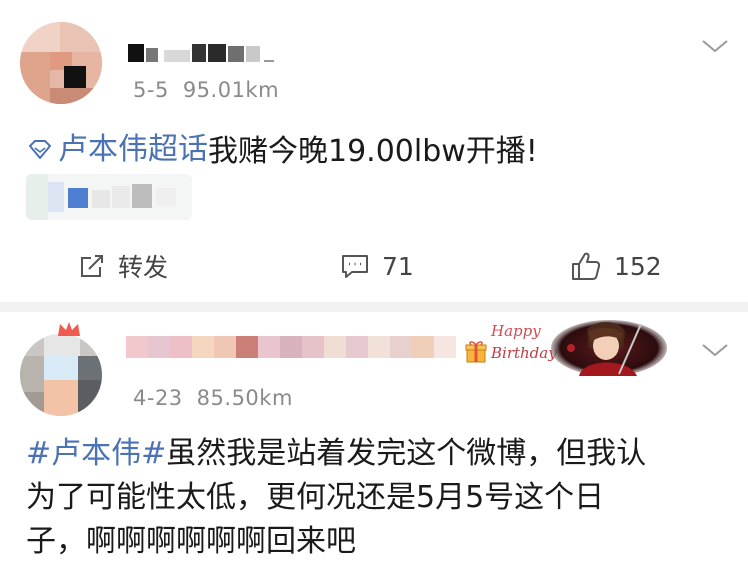  What do you see at coordinates (109, 197) in the screenshot?
I see `link-card-blurred` at bounding box center [109, 197].